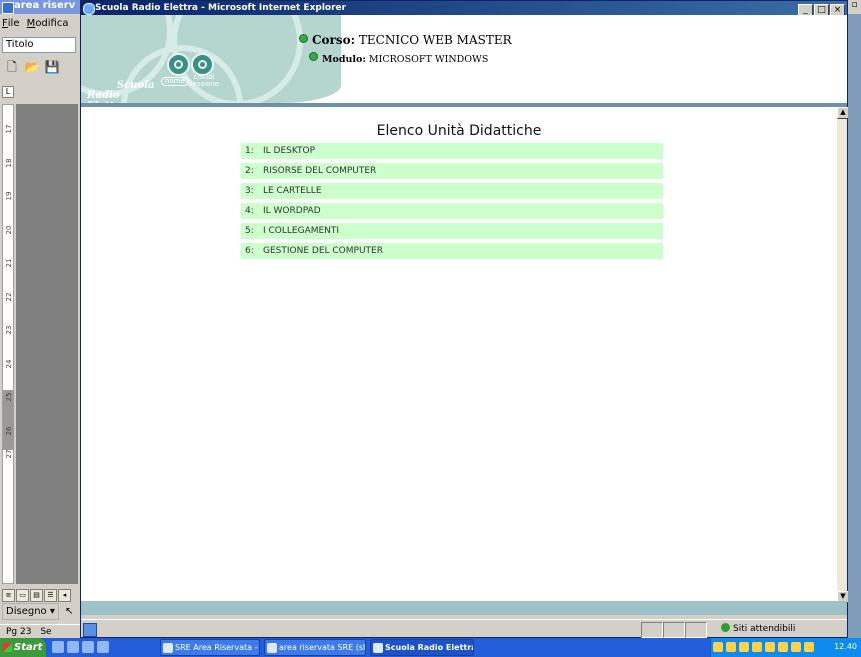 The height and width of the screenshot is (657, 861). Describe the element at coordinates (88, 647) in the screenshot. I see `mail-icon` at that location.